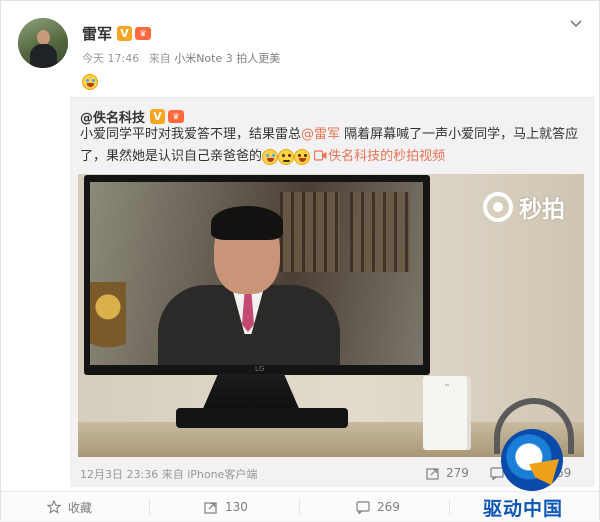  Describe the element at coordinates (523, 509) in the screenshot. I see `site-watermark-text: 驱动中国` at that location.